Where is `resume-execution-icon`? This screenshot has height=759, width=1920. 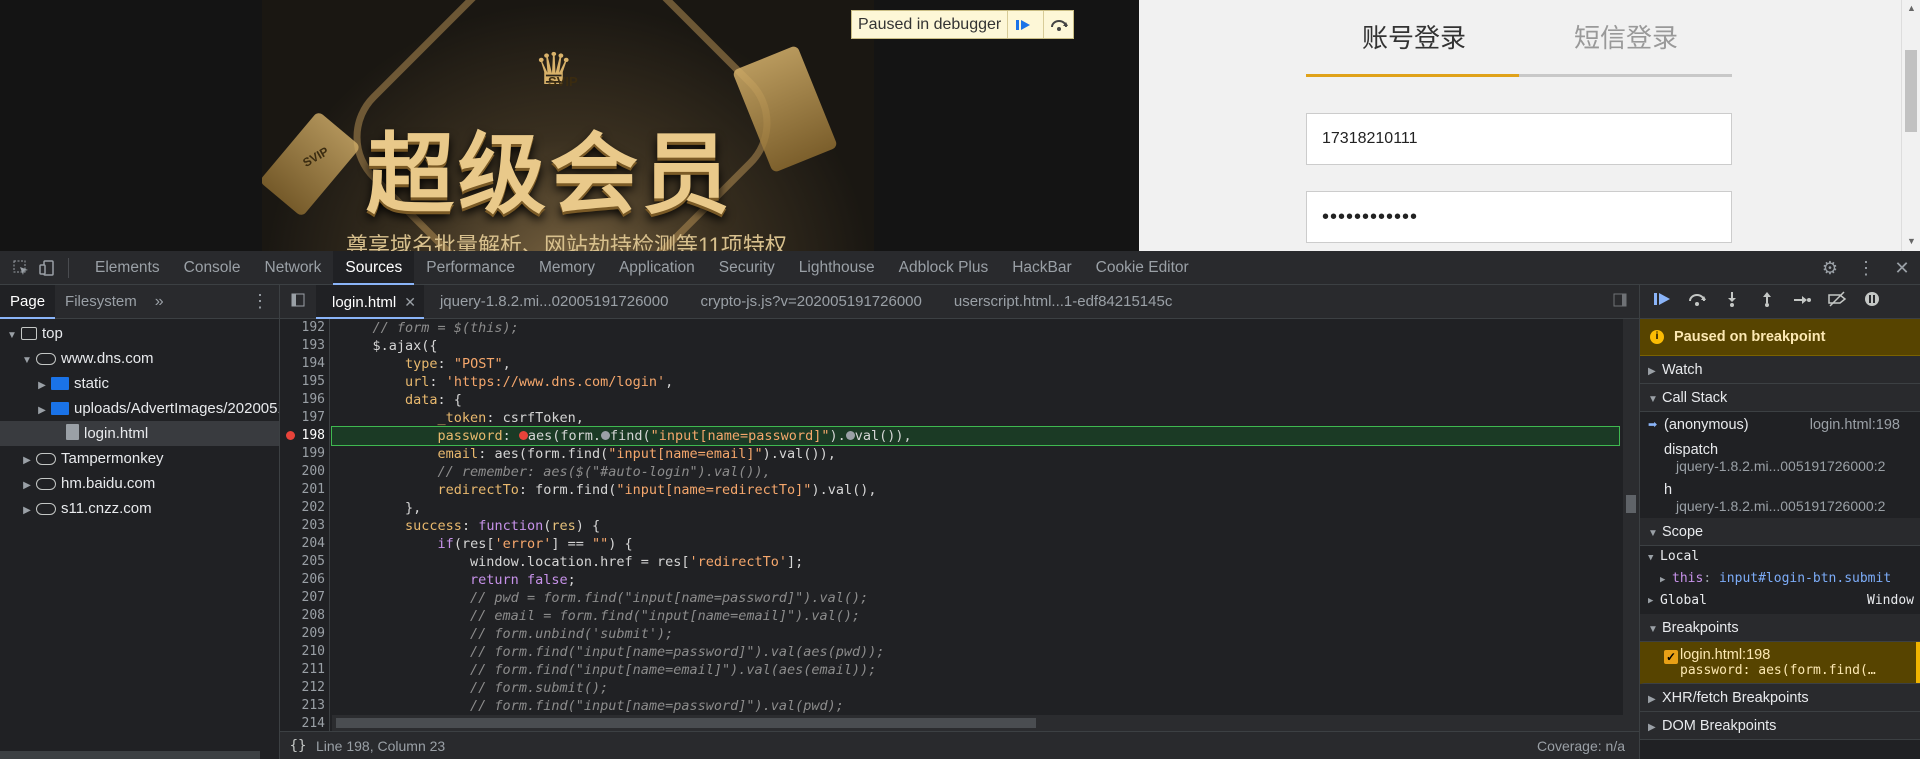
resume-execution-icon is located at coordinates (1661, 301).